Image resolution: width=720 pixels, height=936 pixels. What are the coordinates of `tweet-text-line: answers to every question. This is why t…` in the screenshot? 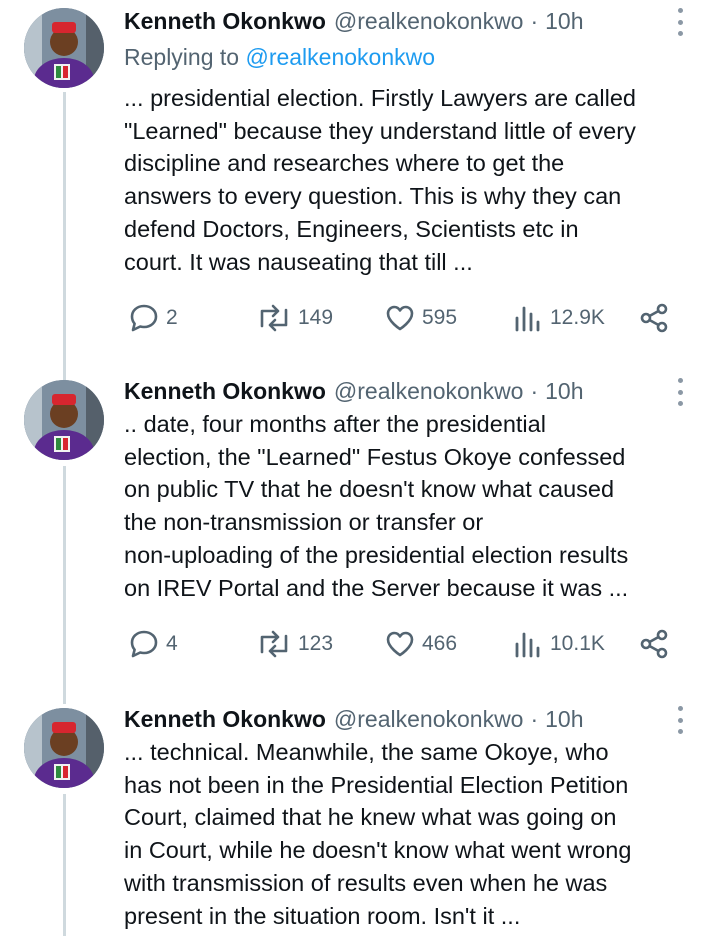 It's located at (373, 196).